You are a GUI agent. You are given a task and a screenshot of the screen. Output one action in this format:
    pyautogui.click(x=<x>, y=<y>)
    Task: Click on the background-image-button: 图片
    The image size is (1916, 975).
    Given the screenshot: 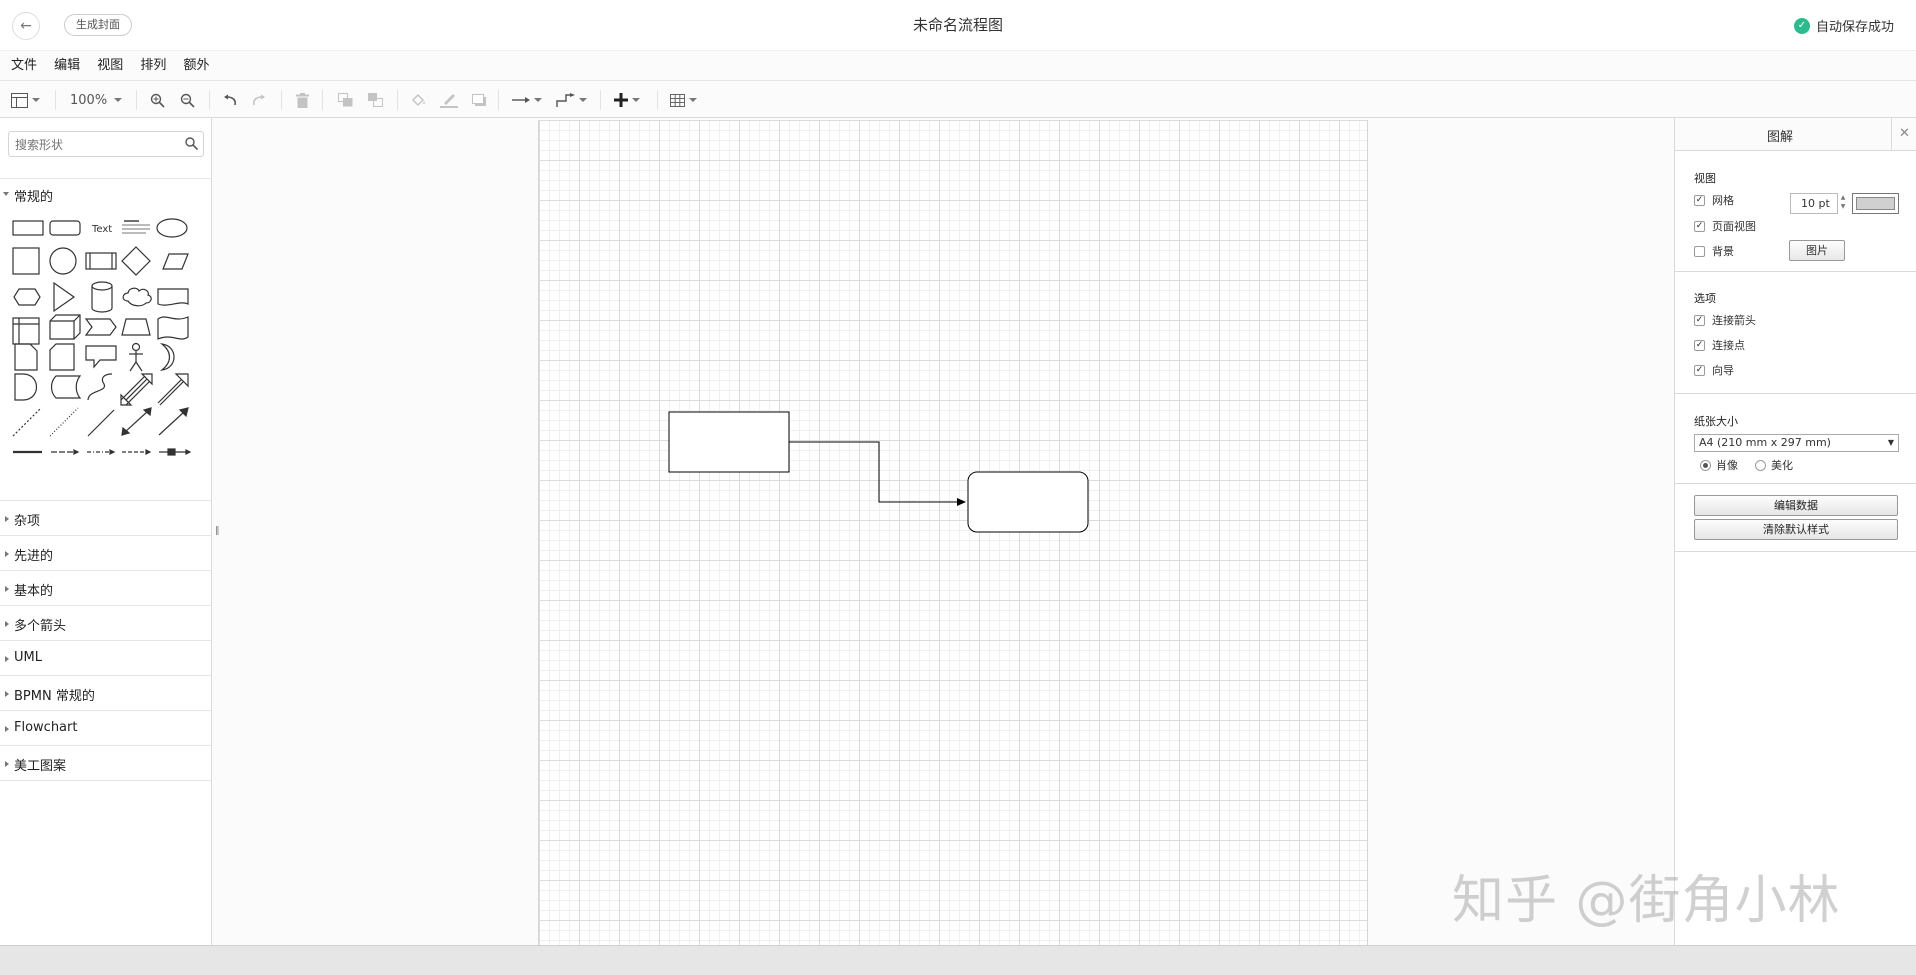 What is the action you would take?
    pyautogui.click(x=1817, y=250)
    